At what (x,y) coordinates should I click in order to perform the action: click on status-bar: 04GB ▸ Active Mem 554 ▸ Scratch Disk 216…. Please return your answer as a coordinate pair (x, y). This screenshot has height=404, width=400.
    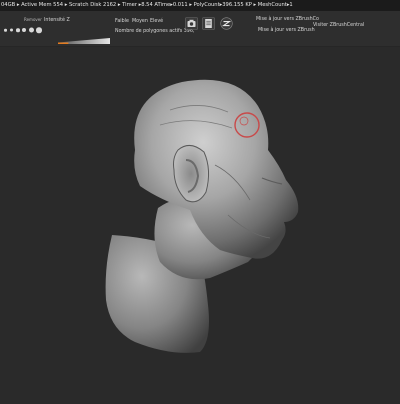
    Looking at the image, I should click on (200, 5).